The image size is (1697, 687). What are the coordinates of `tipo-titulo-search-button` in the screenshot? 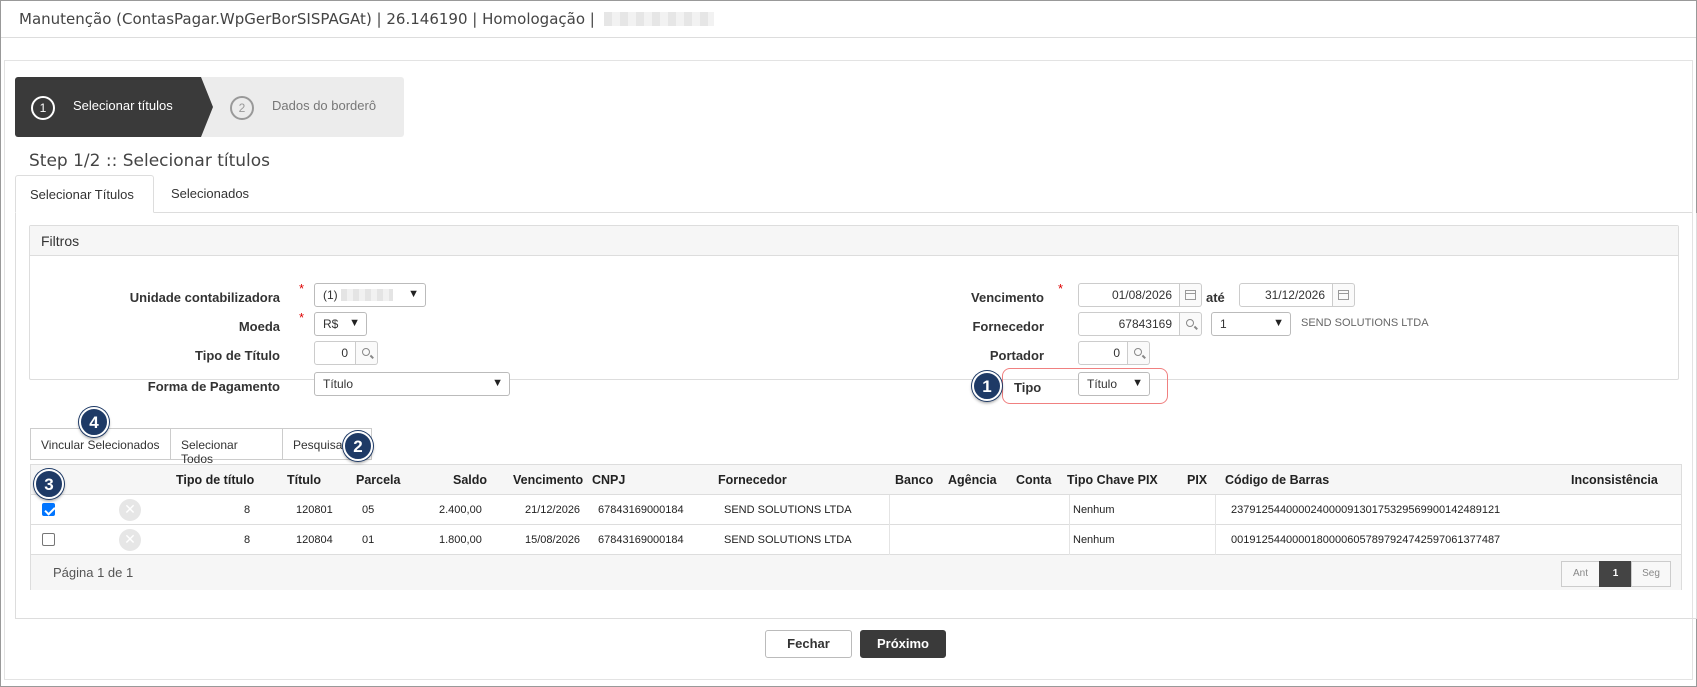 It's located at (367, 353).